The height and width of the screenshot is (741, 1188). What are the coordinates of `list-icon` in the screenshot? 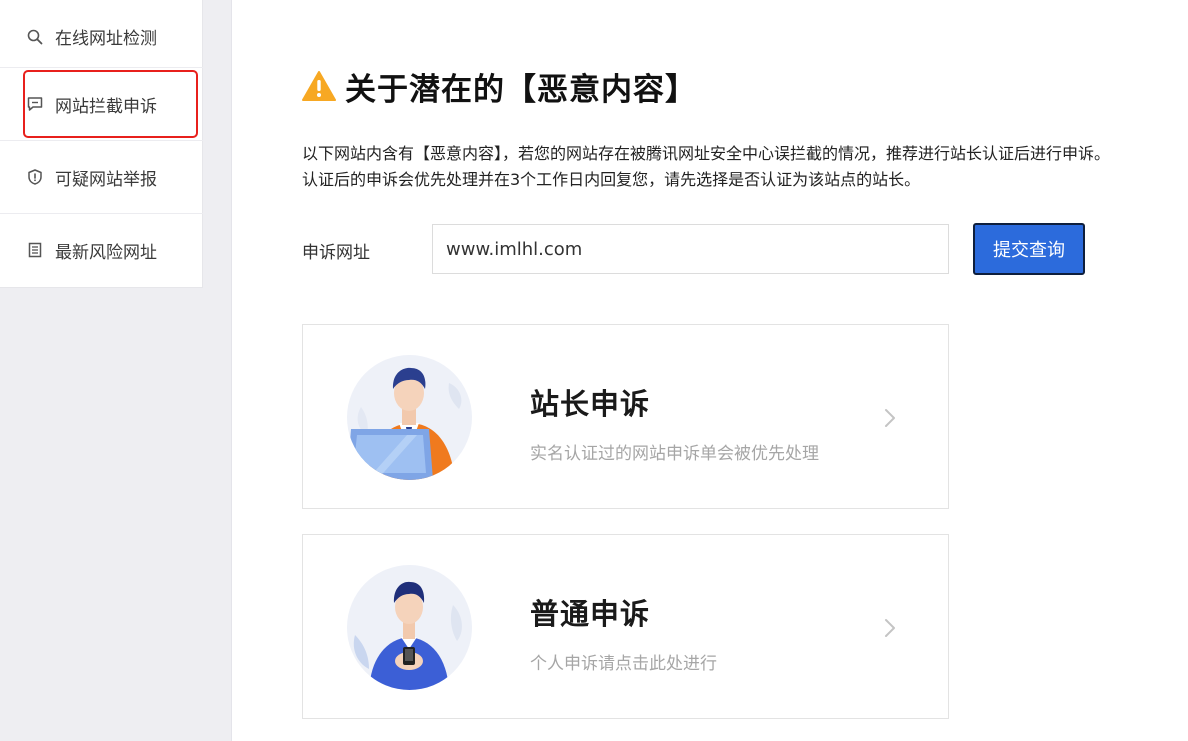 It's located at (35, 250).